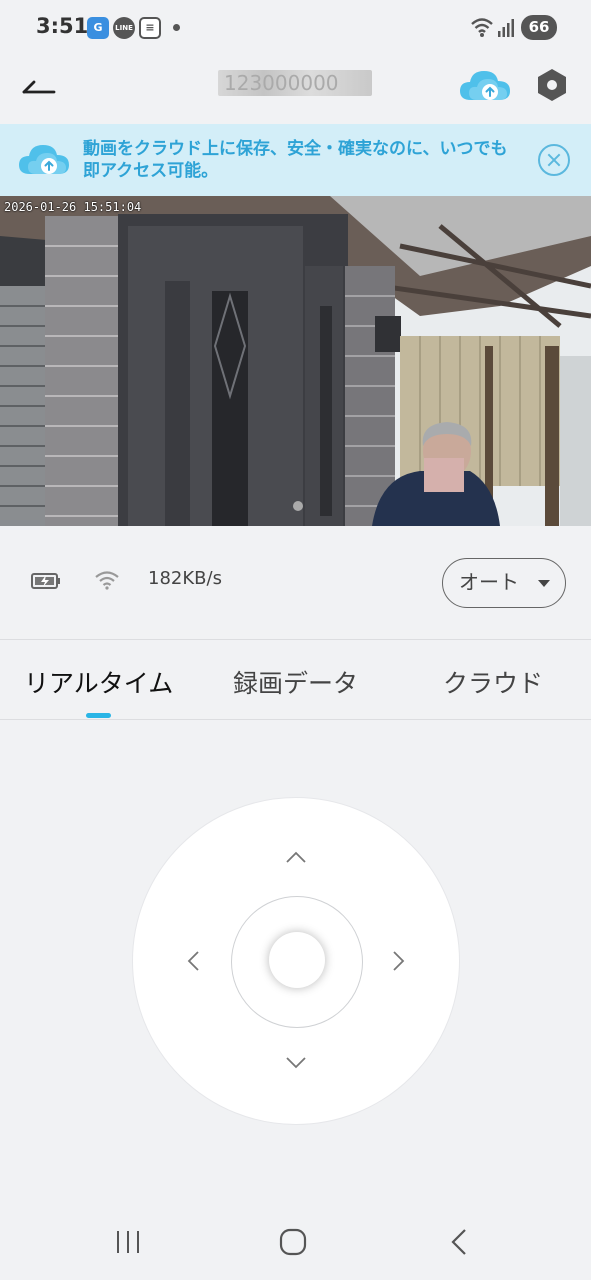 The width and height of the screenshot is (591, 1280). What do you see at coordinates (506, 28) in the screenshot?
I see `signal-icon` at bounding box center [506, 28].